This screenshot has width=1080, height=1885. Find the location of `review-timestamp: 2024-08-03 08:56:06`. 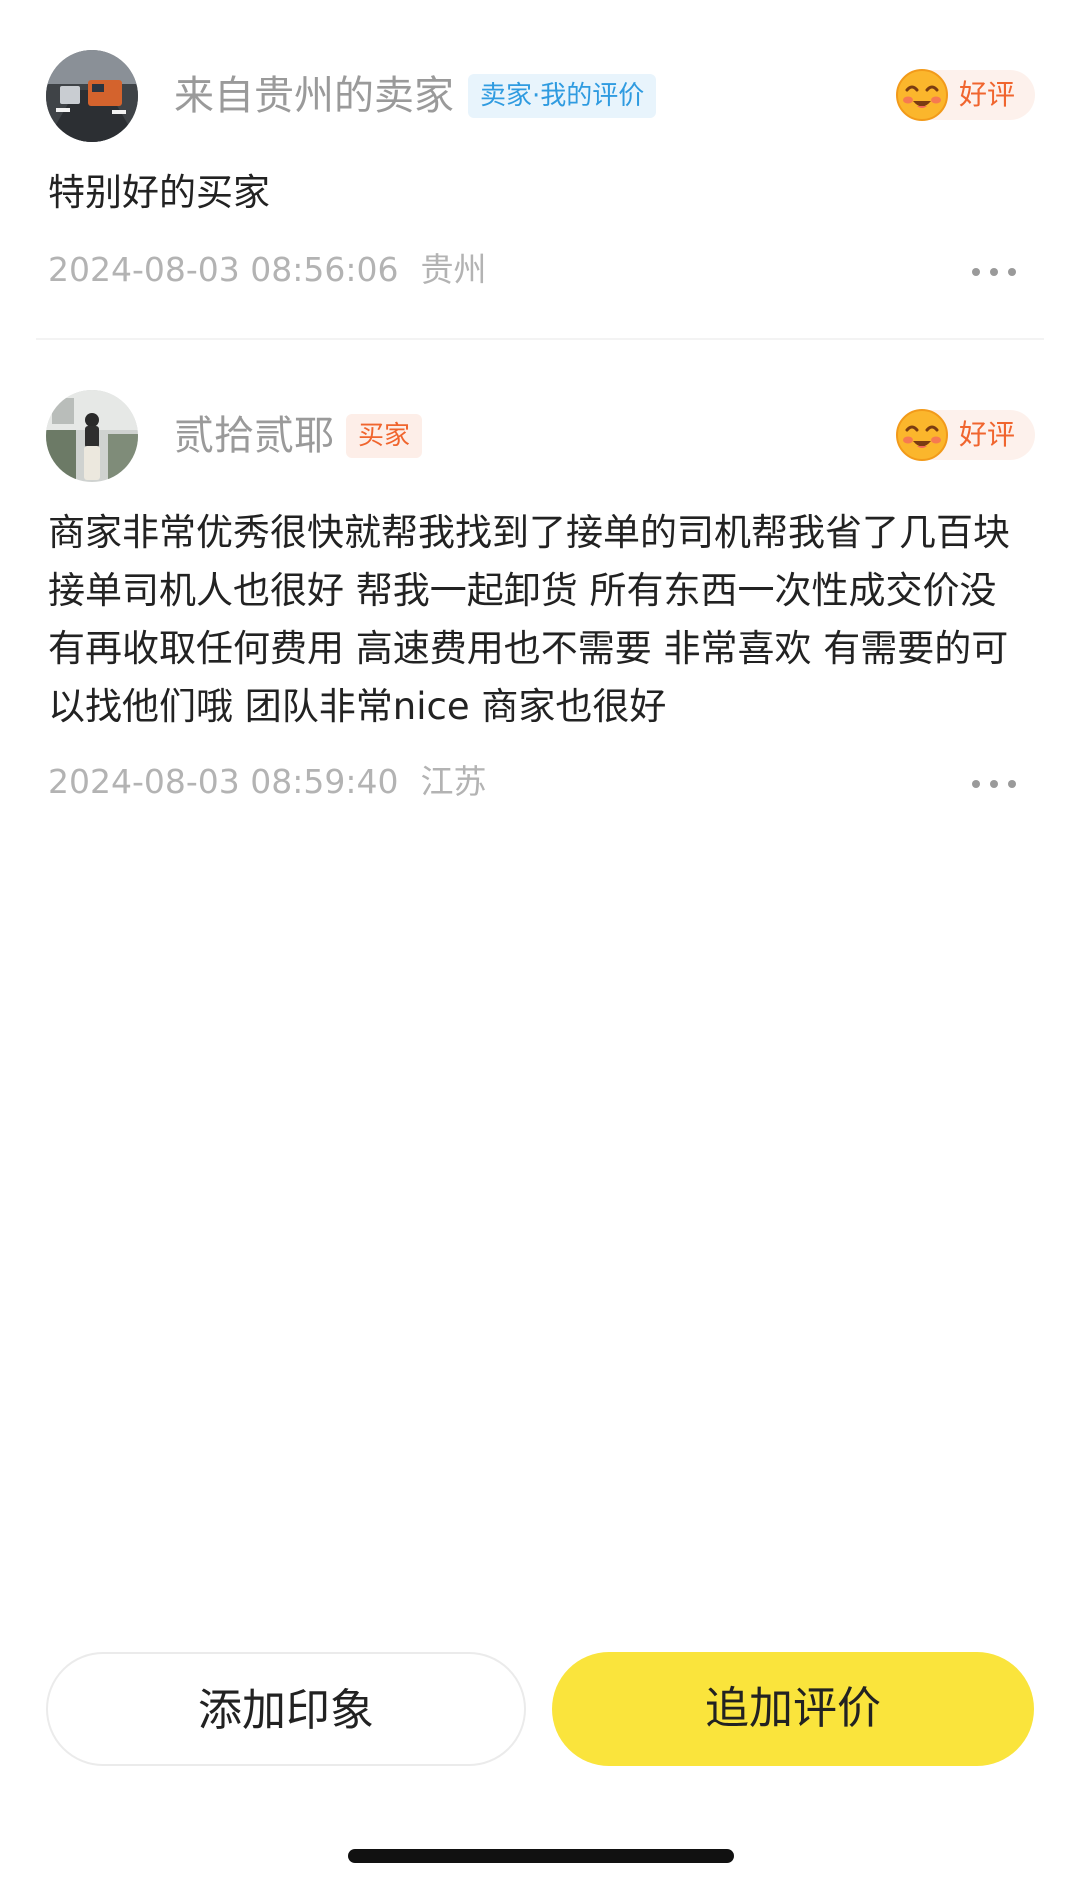

review-timestamp: 2024-08-03 08:56:06 is located at coordinates (223, 269).